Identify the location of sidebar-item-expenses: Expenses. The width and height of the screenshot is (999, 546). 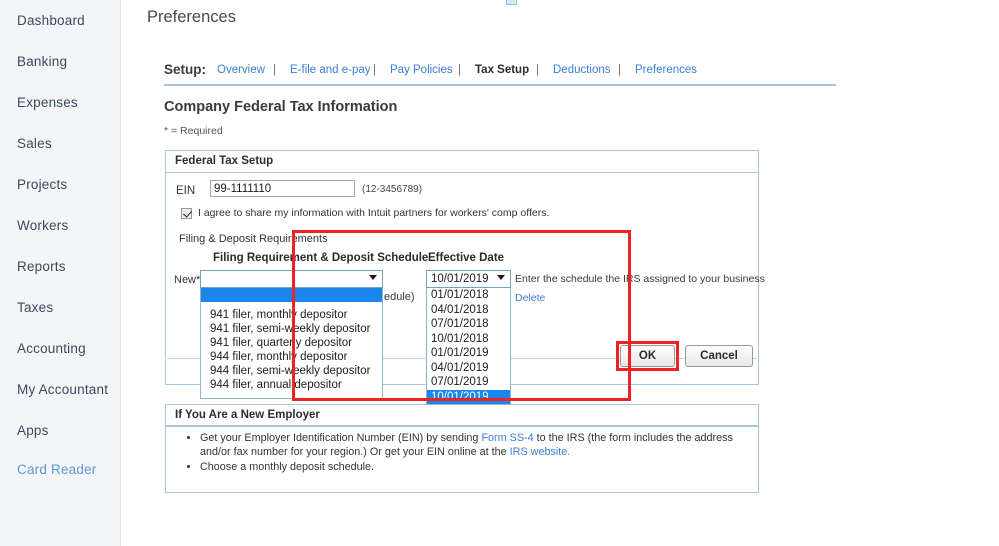
(47, 102).